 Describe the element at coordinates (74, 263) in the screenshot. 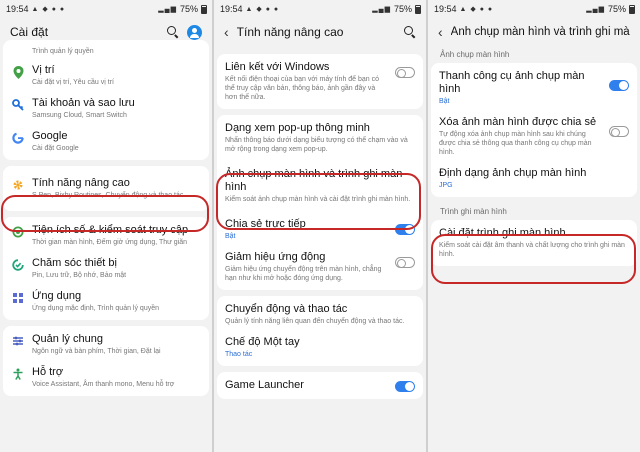

I see `item-title: Chăm sóc thiết bị` at that location.